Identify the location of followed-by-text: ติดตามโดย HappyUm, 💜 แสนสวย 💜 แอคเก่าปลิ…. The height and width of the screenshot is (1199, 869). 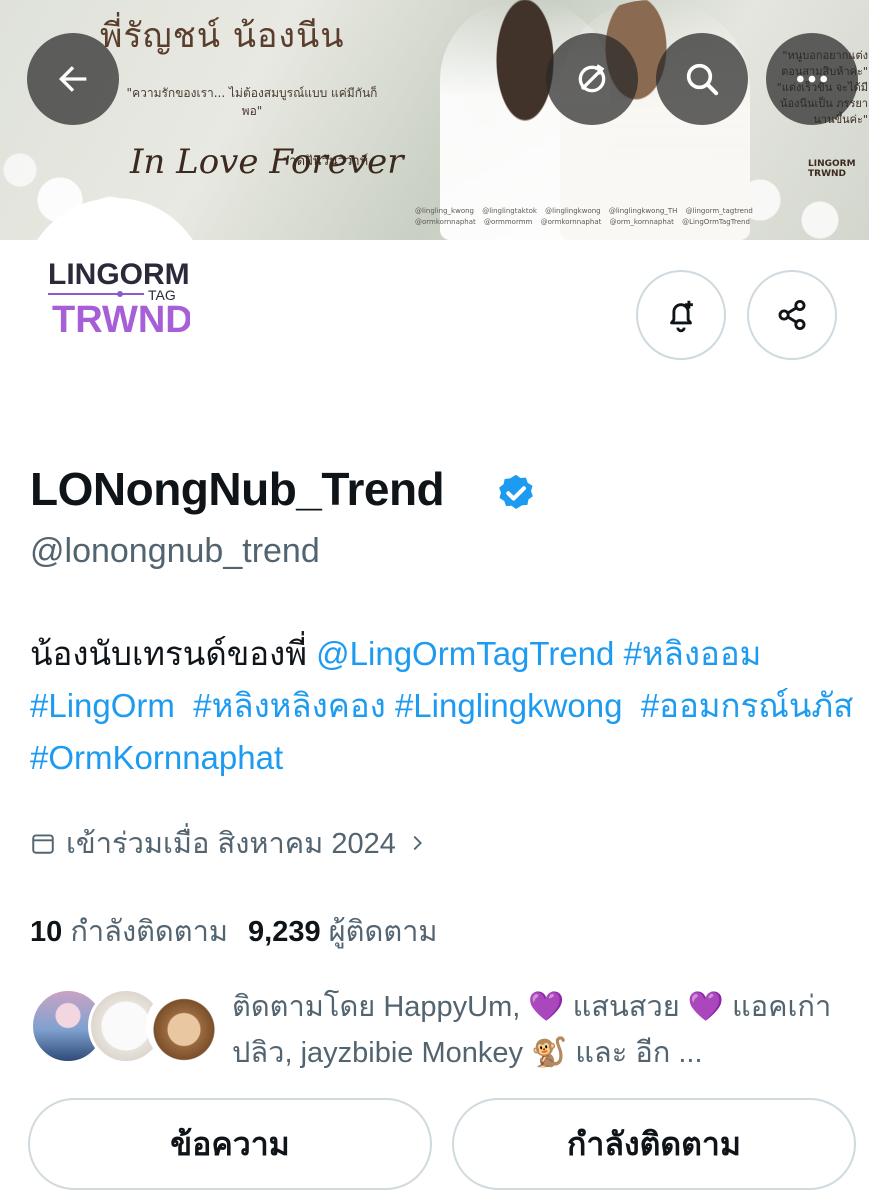
(542, 1030).